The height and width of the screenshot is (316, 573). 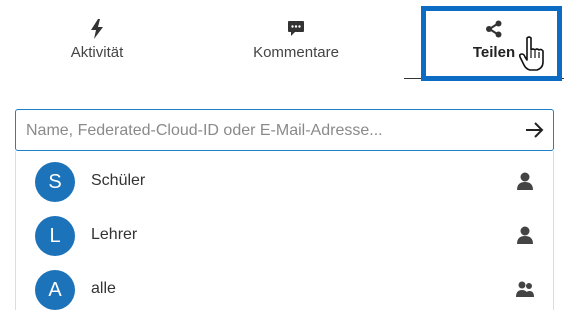 What do you see at coordinates (534, 130) in the screenshot?
I see `arrow-right-icon` at bounding box center [534, 130].